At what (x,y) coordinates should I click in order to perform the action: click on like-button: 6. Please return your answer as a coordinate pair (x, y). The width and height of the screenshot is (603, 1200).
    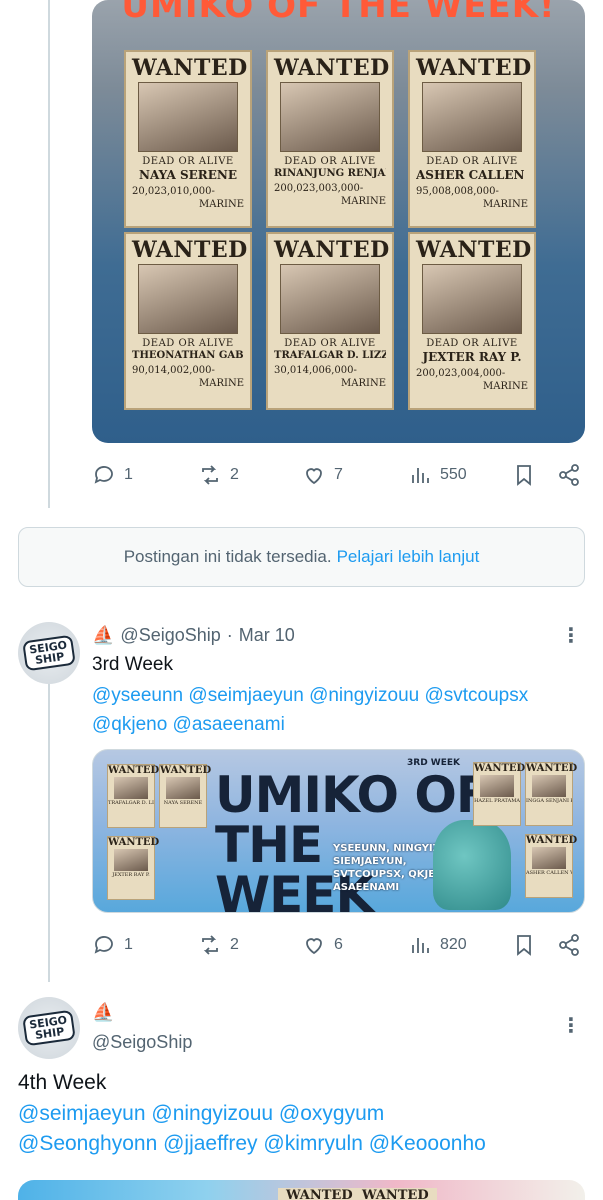
    Looking at the image, I should click on (322, 945).